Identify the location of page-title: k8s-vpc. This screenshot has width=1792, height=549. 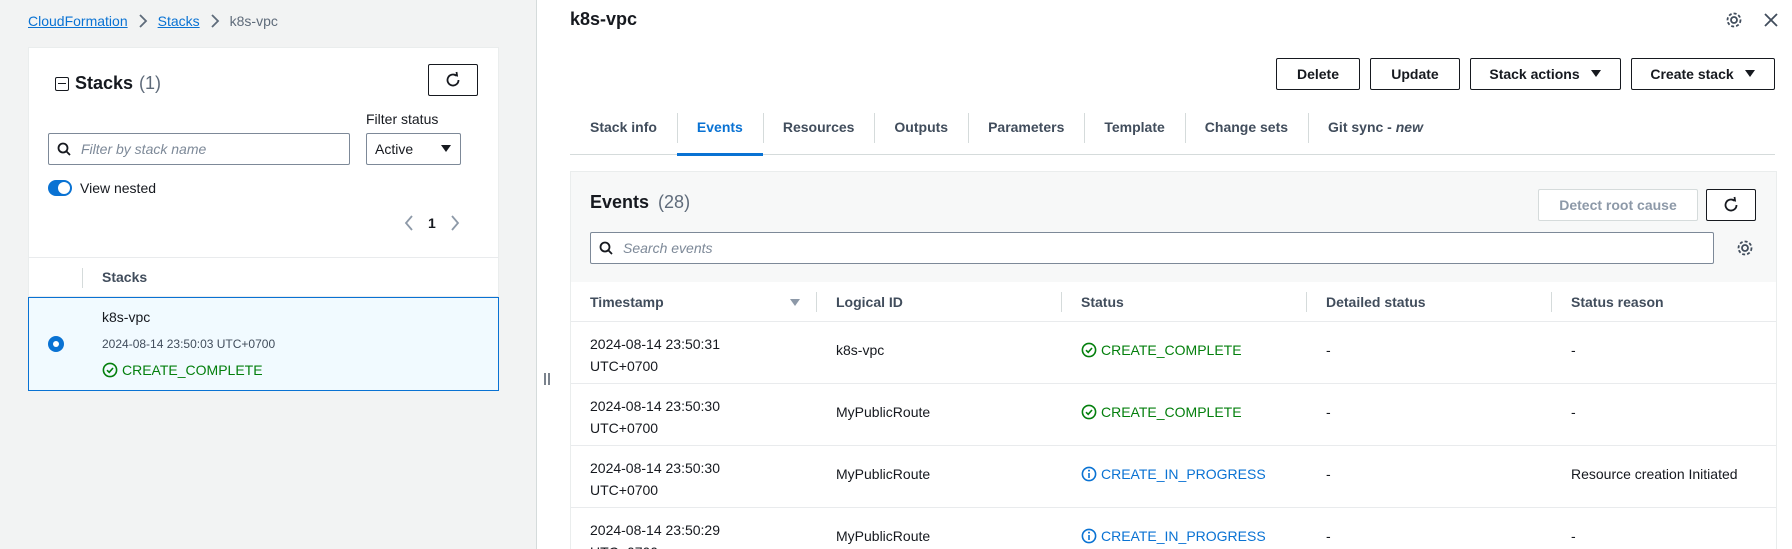
(604, 19).